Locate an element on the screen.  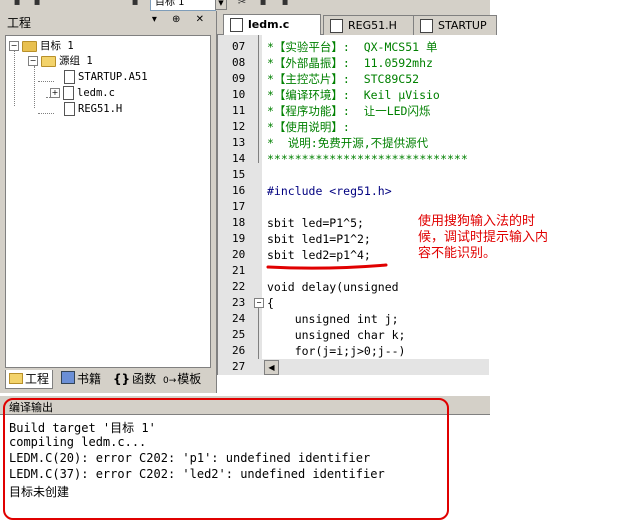
code-text: *【编译环境】: Keil μVisio is located at coordinates (353, 95).